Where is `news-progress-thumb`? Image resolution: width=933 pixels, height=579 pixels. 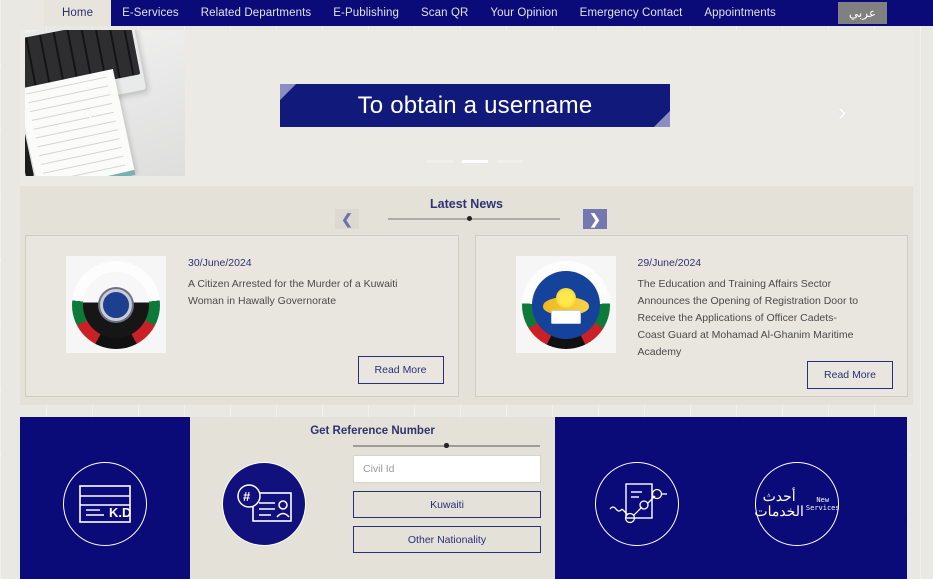 news-progress-thumb is located at coordinates (469, 218).